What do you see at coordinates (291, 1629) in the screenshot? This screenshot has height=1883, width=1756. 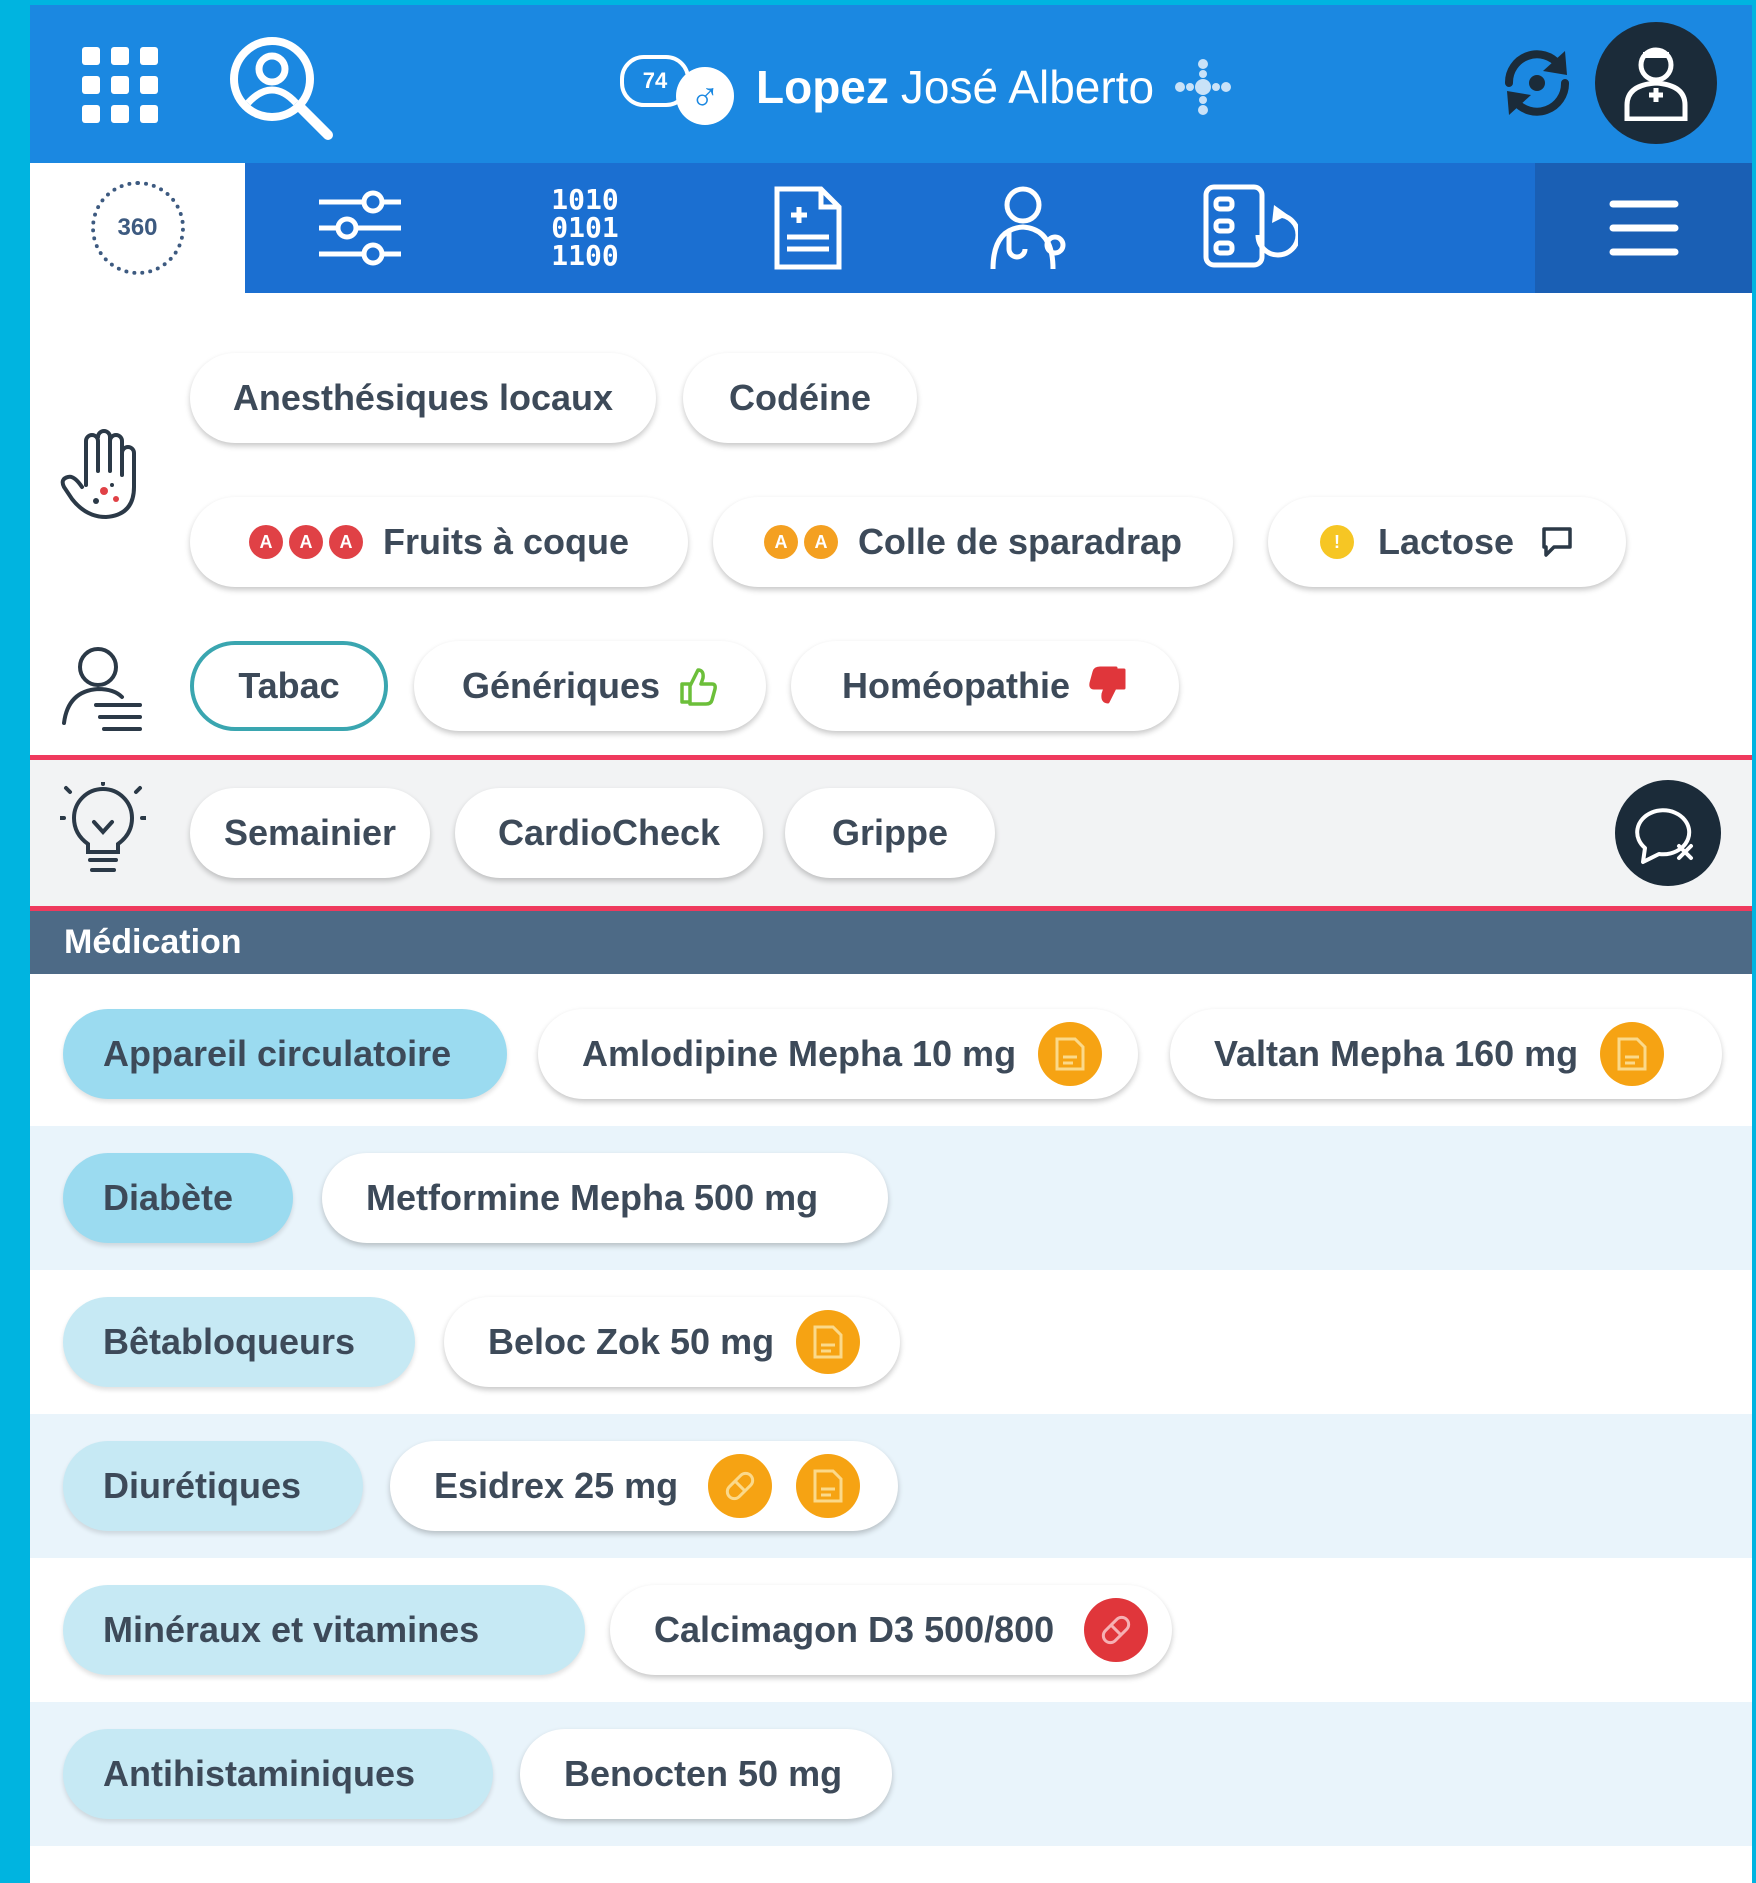 I see `category-label: Minéraux et vitamines` at bounding box center [291, 1629].